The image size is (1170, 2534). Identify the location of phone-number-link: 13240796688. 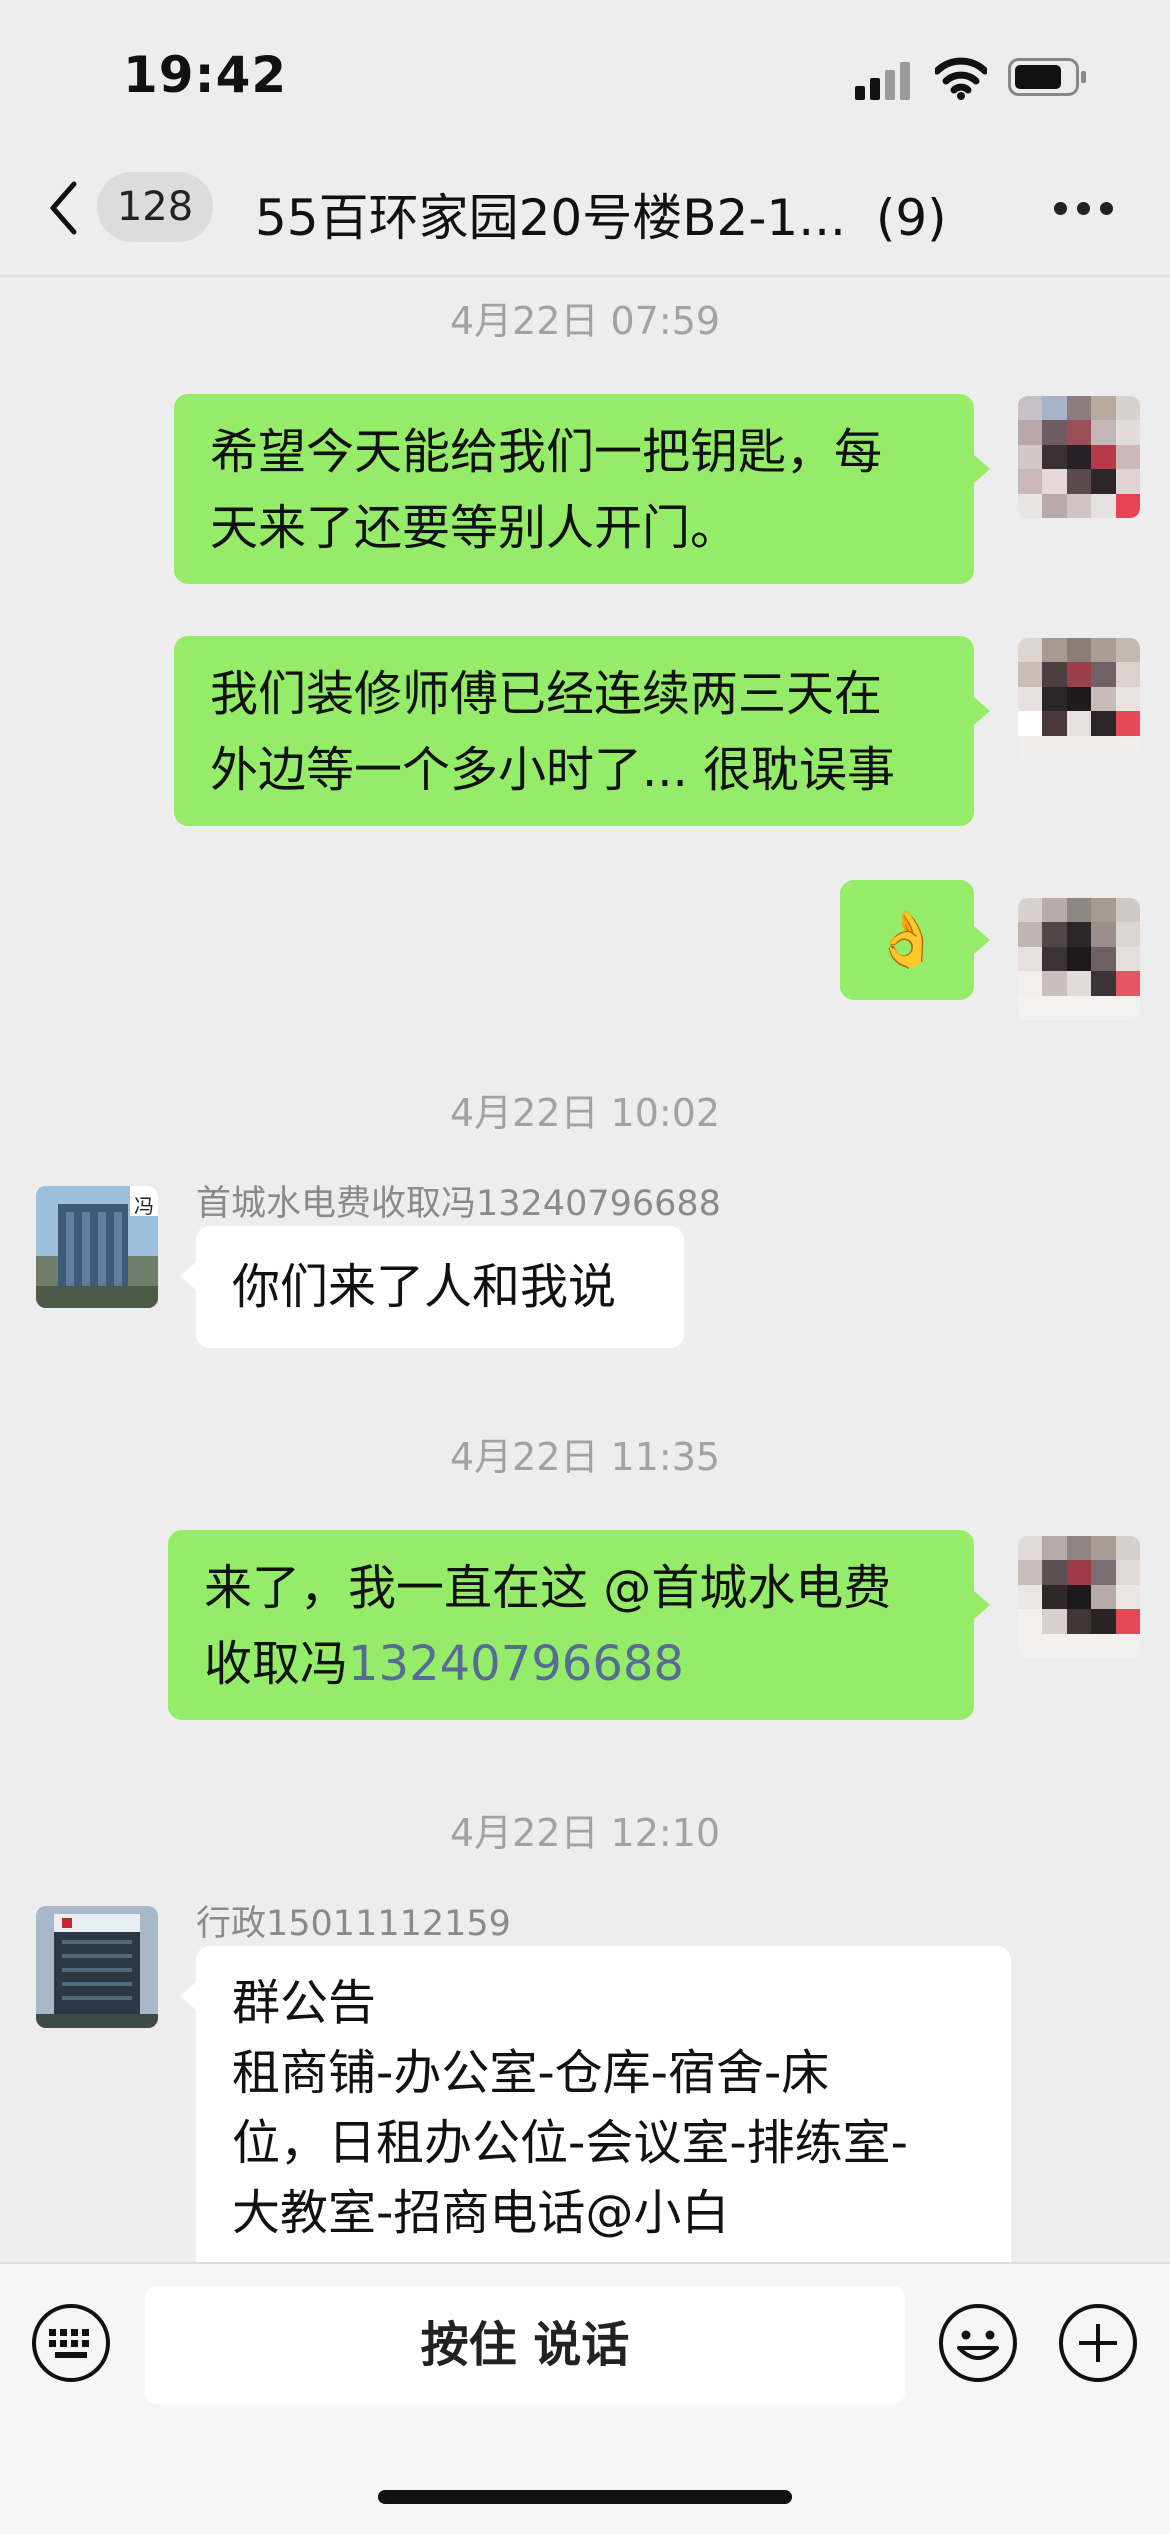
(516, 1664).